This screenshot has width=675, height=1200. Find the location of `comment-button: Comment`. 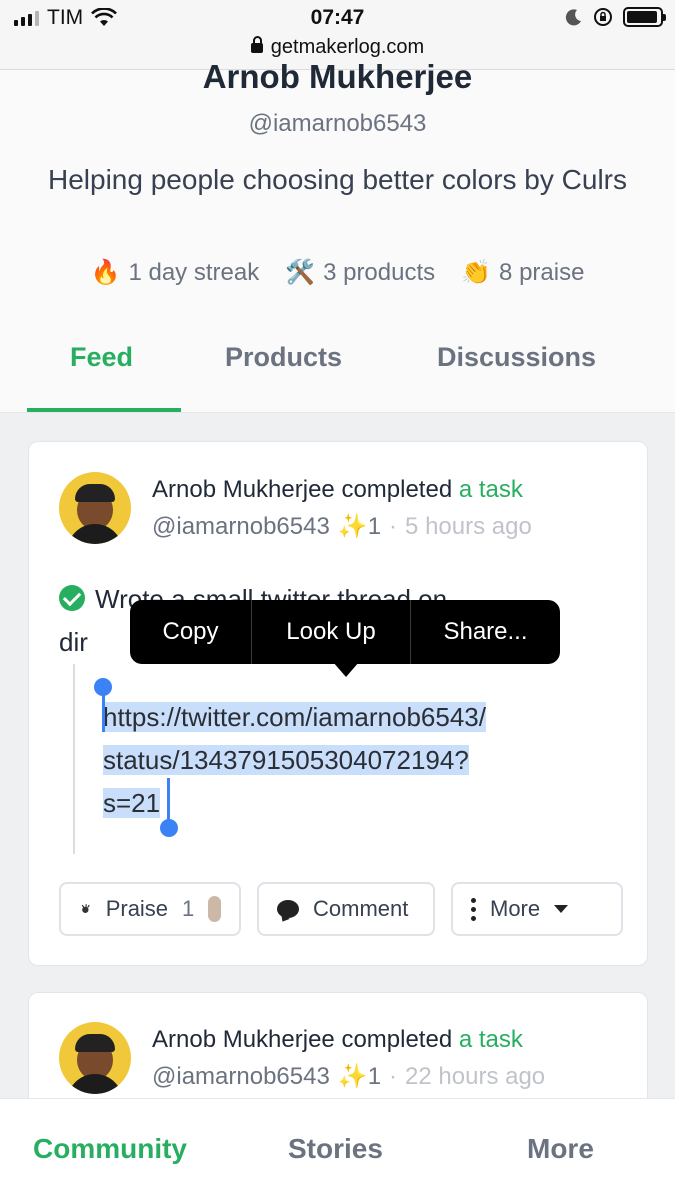

comment-button: Comment is located at coordinates (346, 909).